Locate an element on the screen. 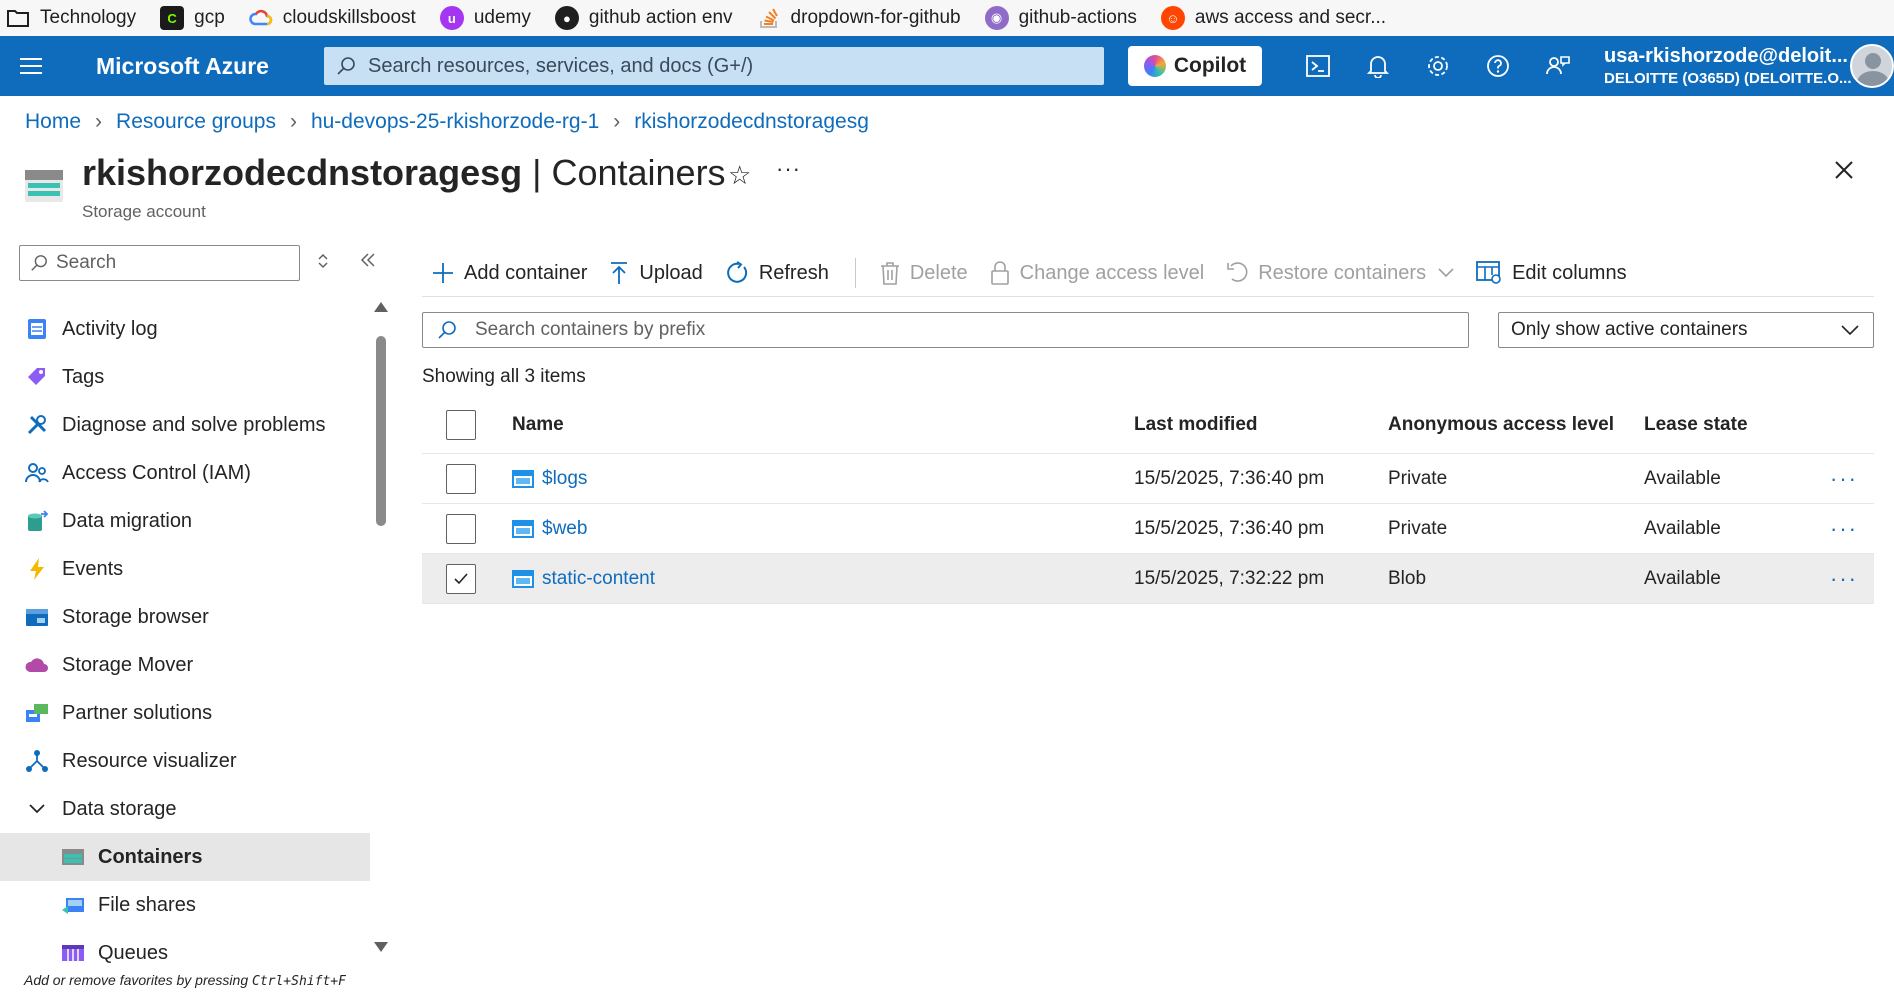 This screenshot has height=1001, width=1894. bookmark-dropdown-for-github: dropdown-for-github is located at coordinates (859, 18).